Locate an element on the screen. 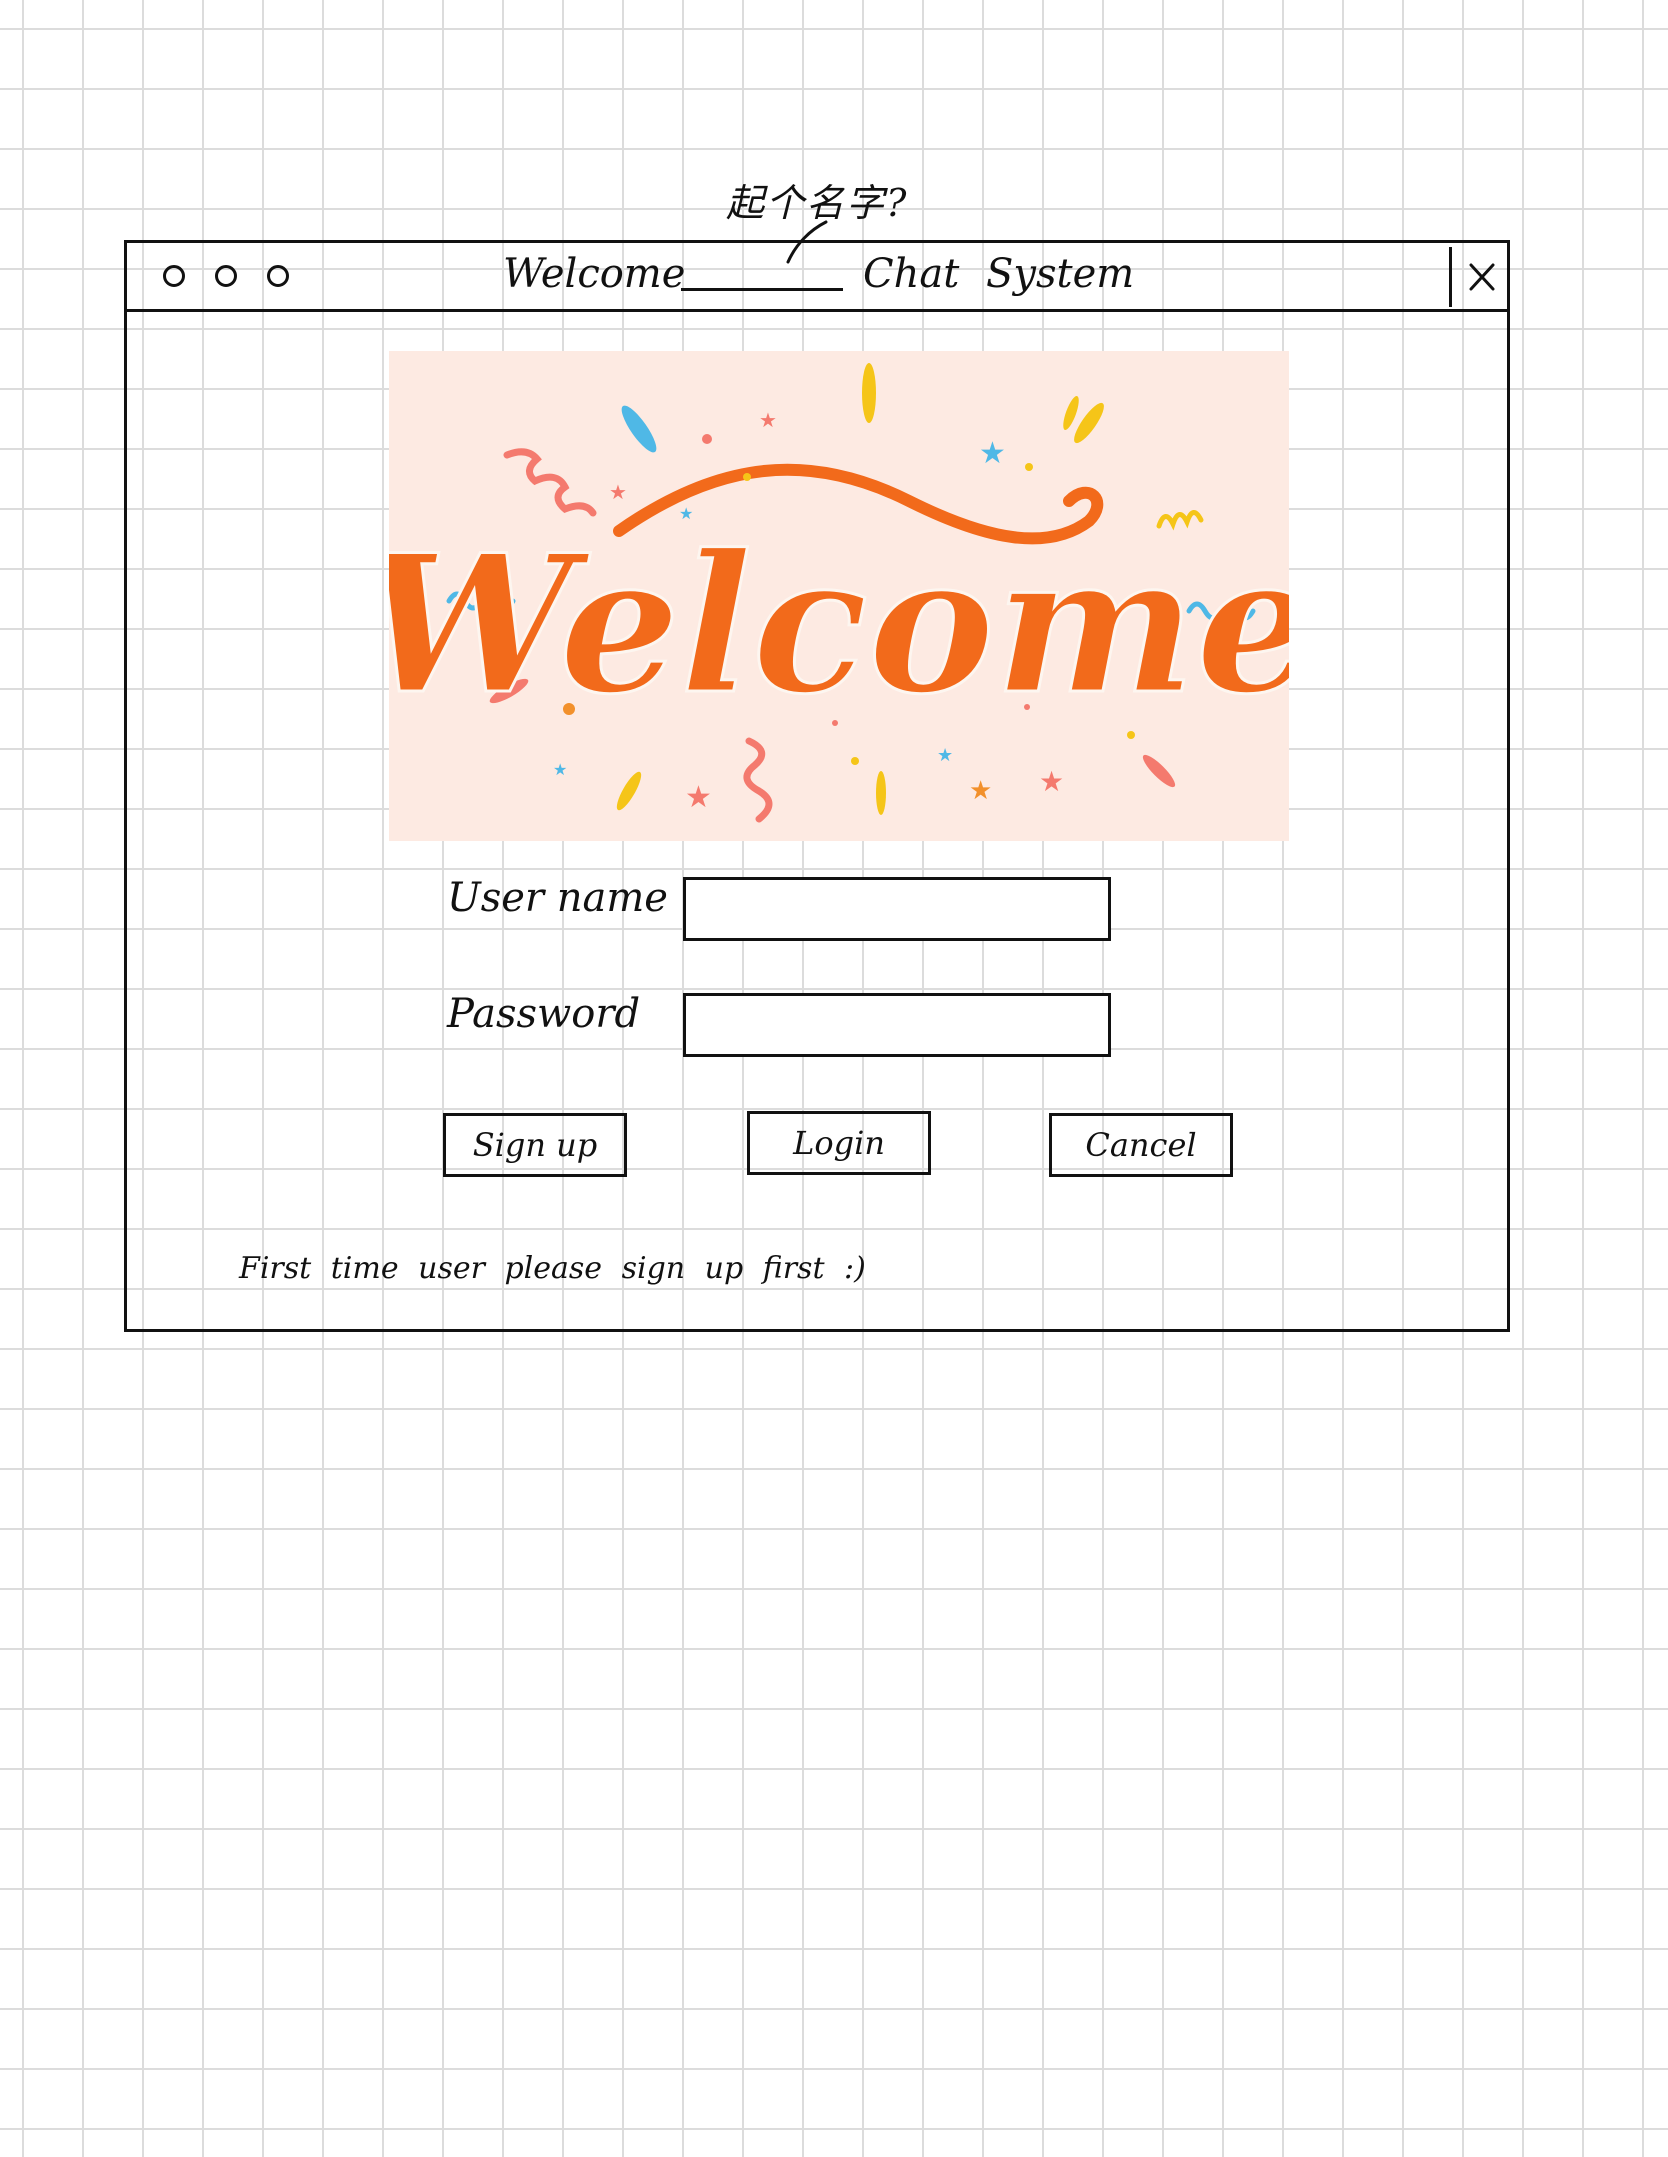 The image size is (1668, 2157). confetti-yellow-drop is located at coordinates (869, 393).